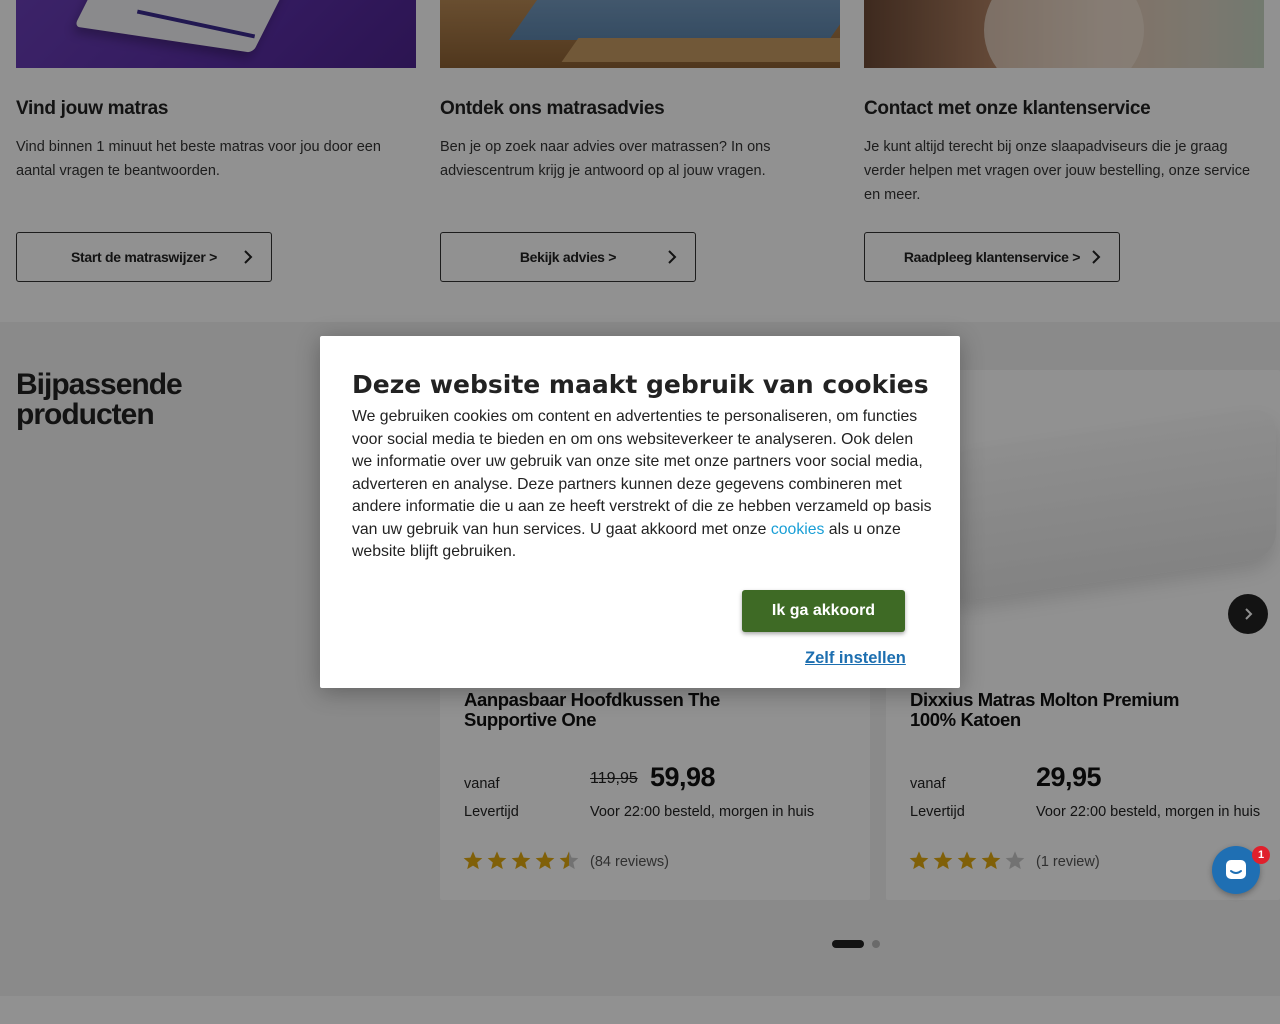 Image resolution: width=1280 pixels, height=1024 pixels. Describe the element at coordinates (823, 611) in the screenshot. I see `accept-cookies-button: Ik ga akkoord` at that location.